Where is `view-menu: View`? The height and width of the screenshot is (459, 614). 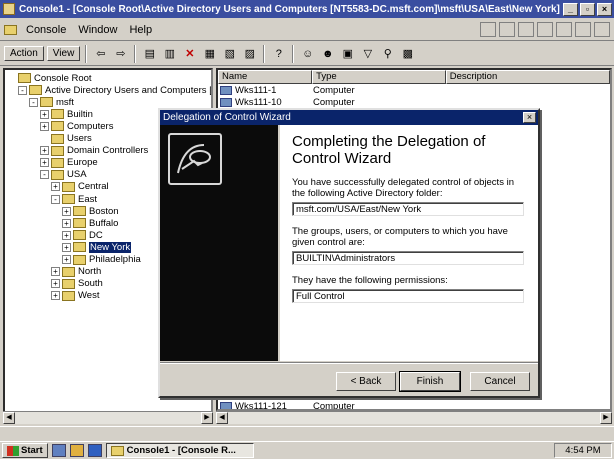
view-menu: View is located at coordinates (63, 53).